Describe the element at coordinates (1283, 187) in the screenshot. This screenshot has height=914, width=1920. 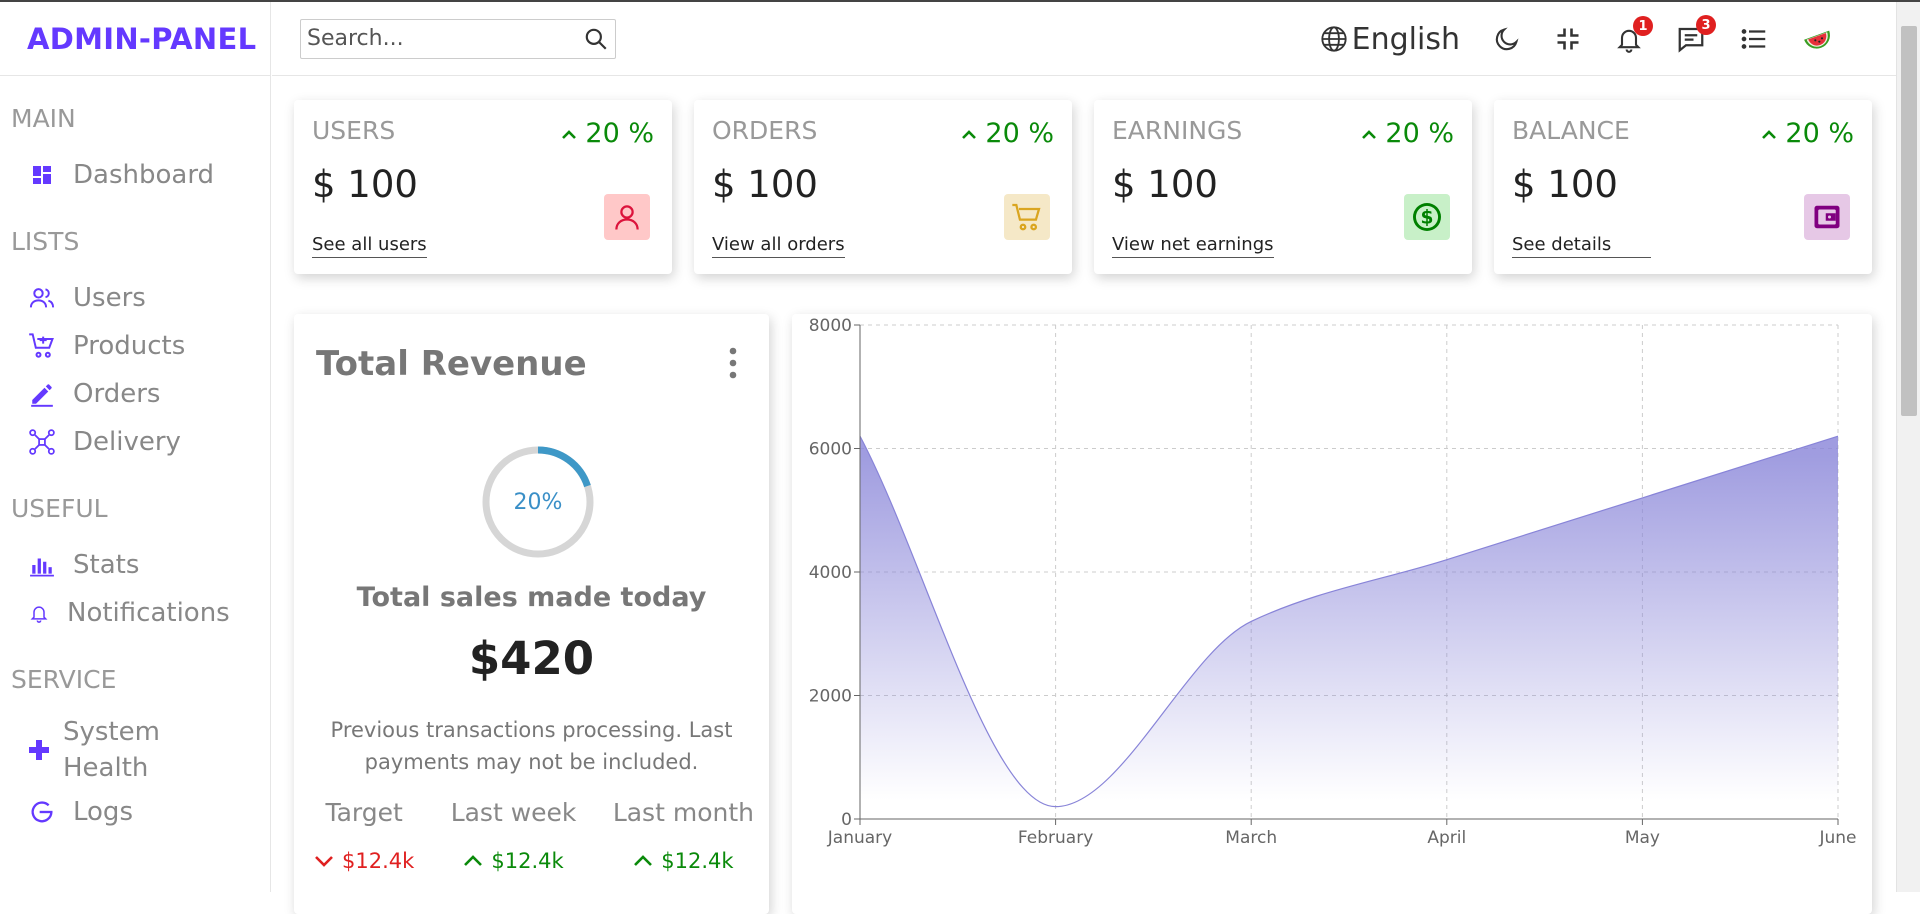
I see `widget-earnings: EARNINGS $ 100 View net earnings 20 % $` at that location.